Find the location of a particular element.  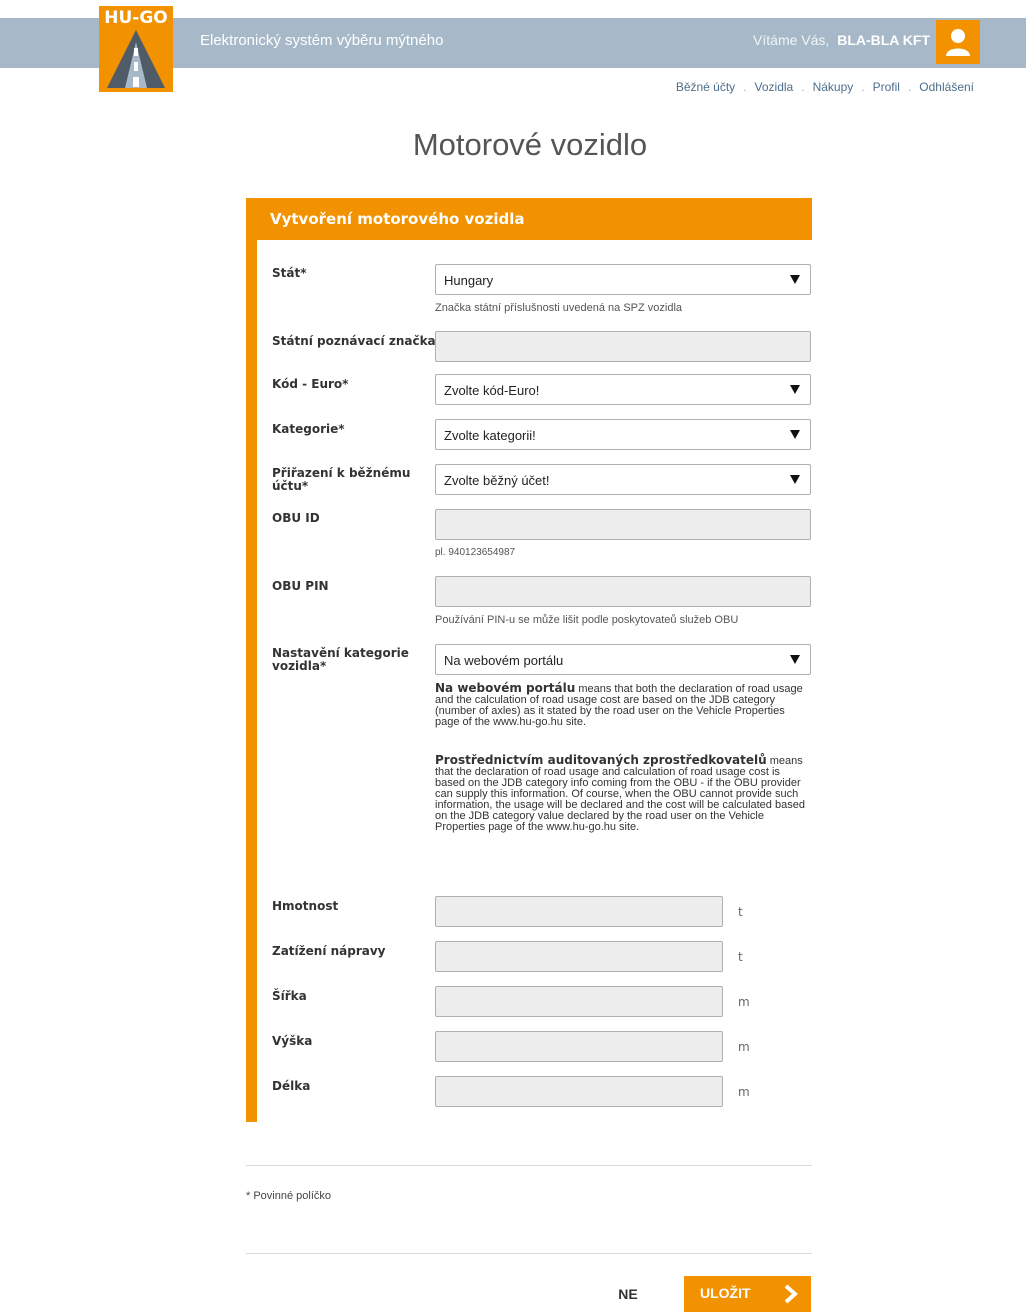

category-label: Kategorie* is located at coordinates (308, 429).